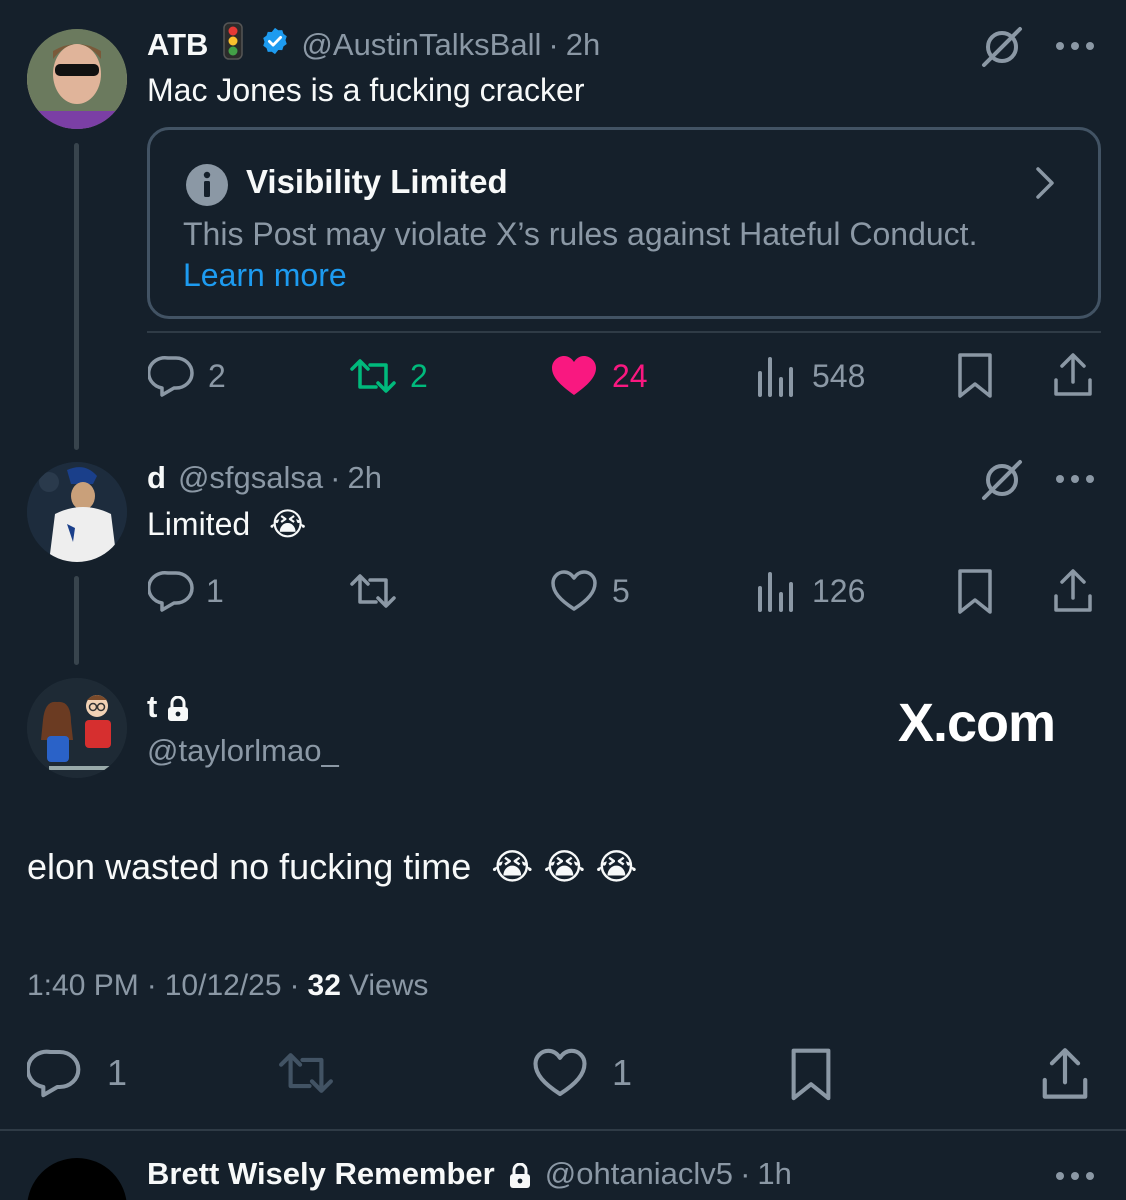 The width and height of the screenshot is (1126, 1200). Describe the element at coordinates (265, 275) in the screenshot. I see `learn-more-link: Learn more` at that location.